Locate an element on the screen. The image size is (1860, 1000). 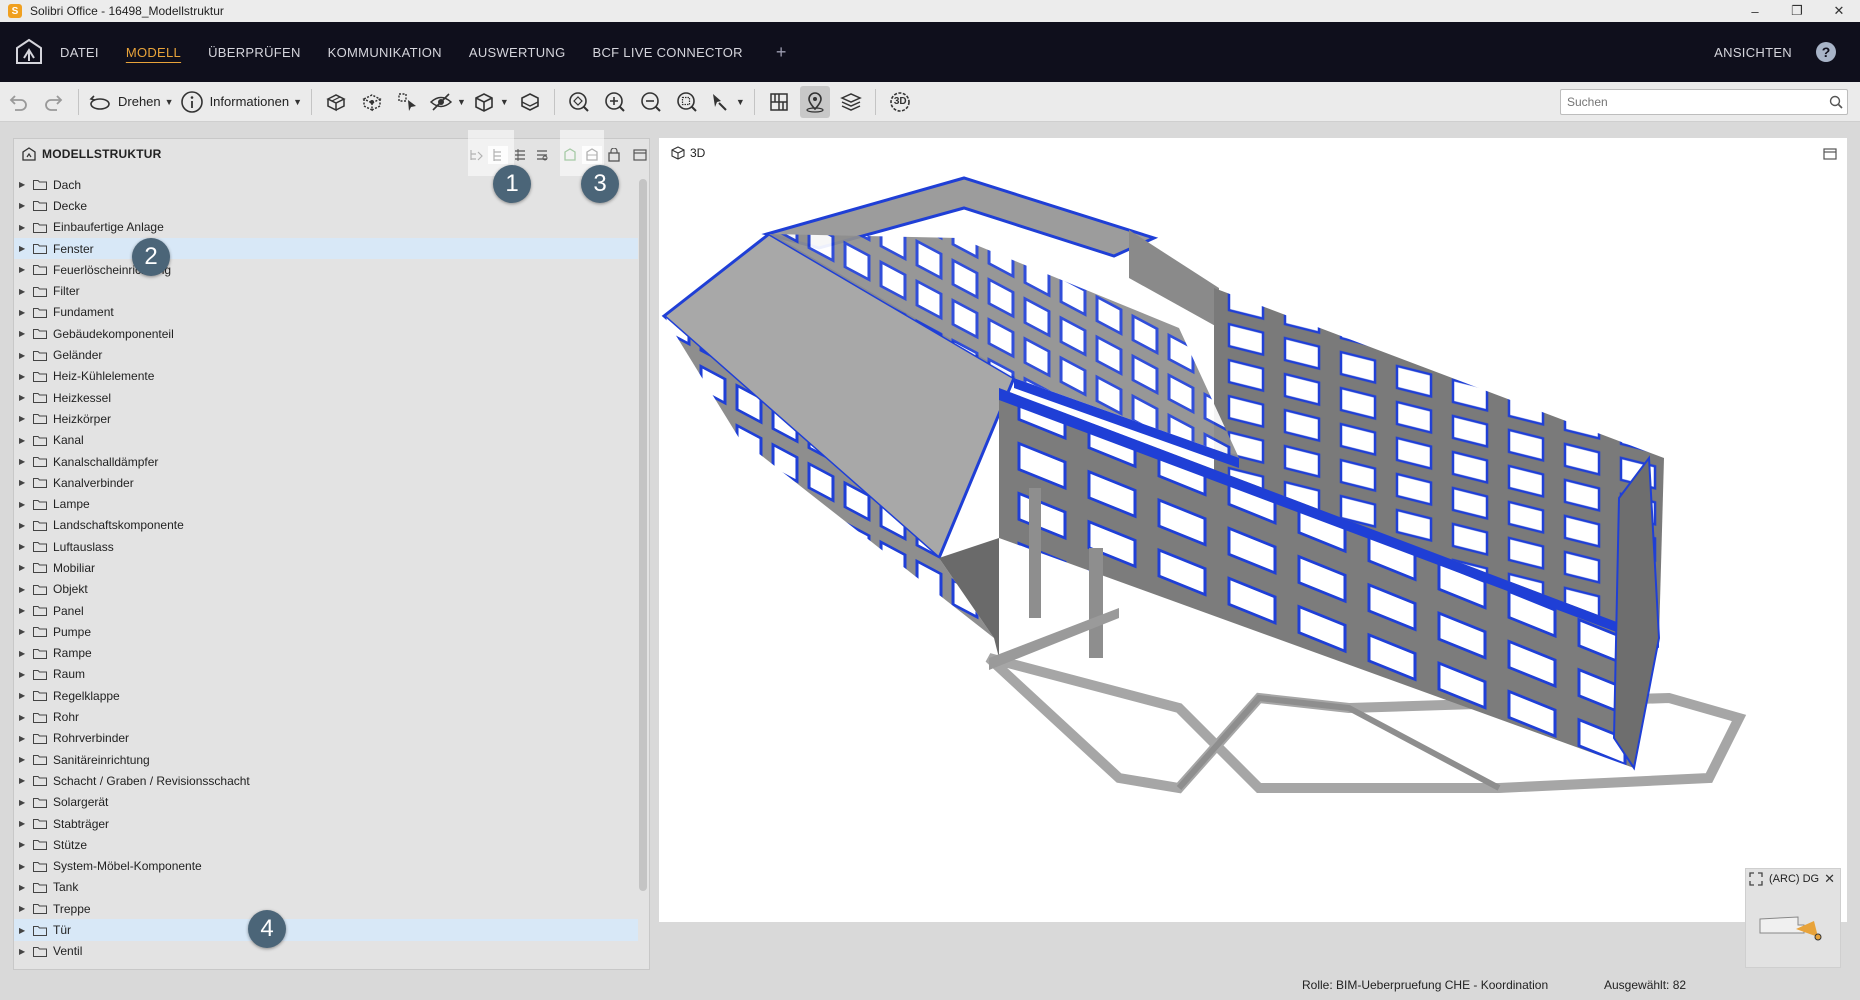
tree-item: ▶ Rohr is located at coordinates (326, 716).